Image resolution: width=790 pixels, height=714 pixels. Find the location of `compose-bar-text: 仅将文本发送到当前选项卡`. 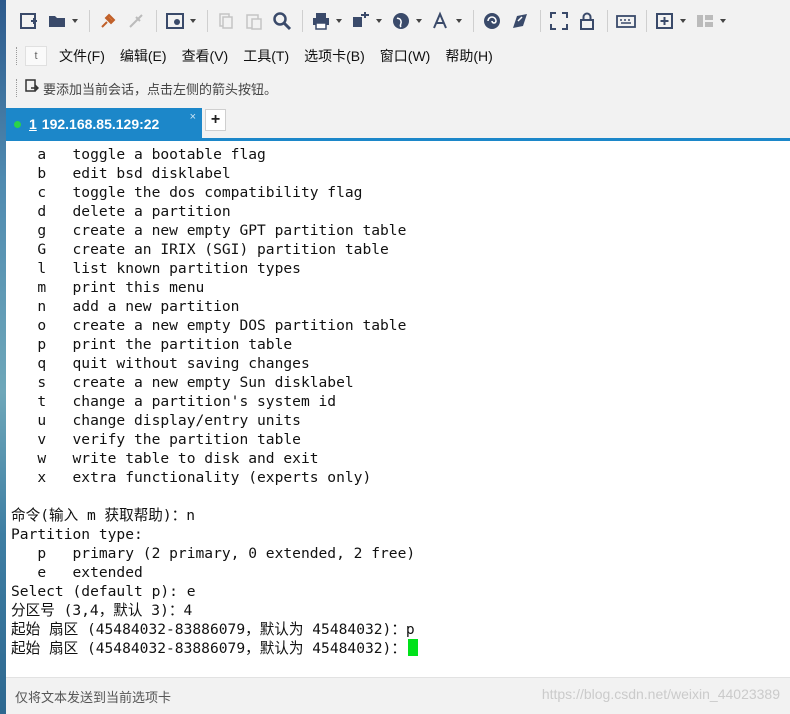

compose-bar-text: 仅将文本发送到当前选项卡 is located at coordinates (93, 697).